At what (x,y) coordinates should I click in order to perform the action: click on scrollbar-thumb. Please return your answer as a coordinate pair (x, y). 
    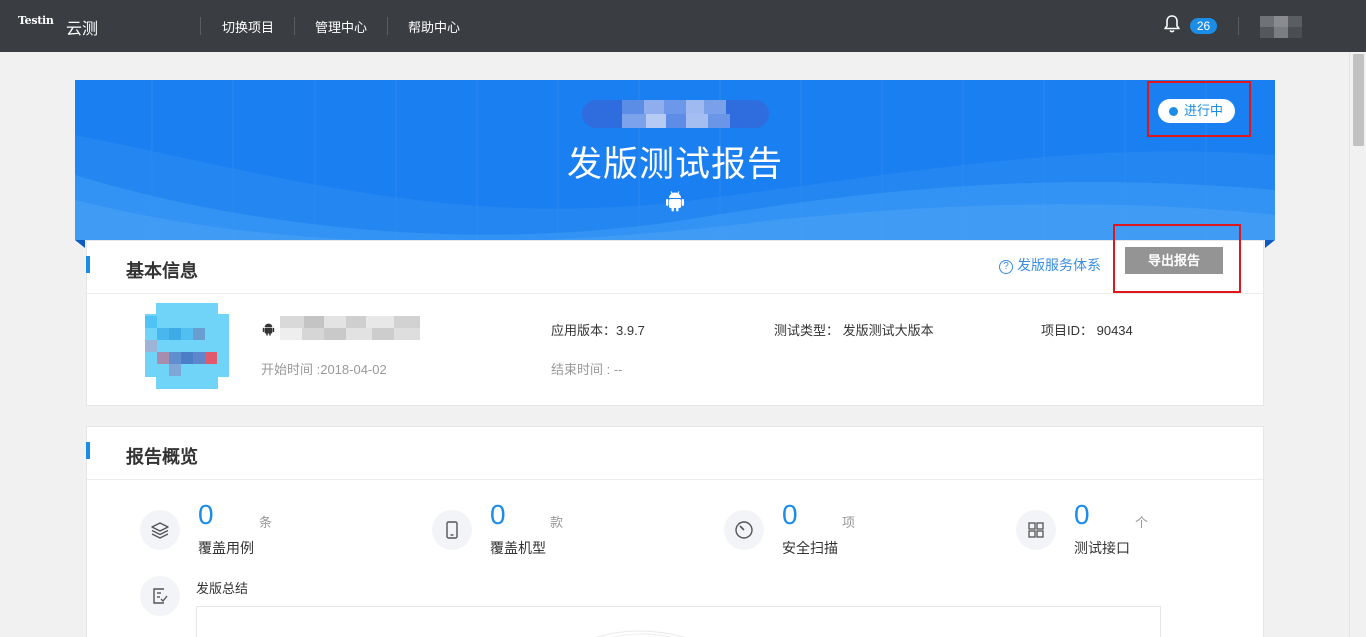
    Looking at the image, I should click on (1358, 100).